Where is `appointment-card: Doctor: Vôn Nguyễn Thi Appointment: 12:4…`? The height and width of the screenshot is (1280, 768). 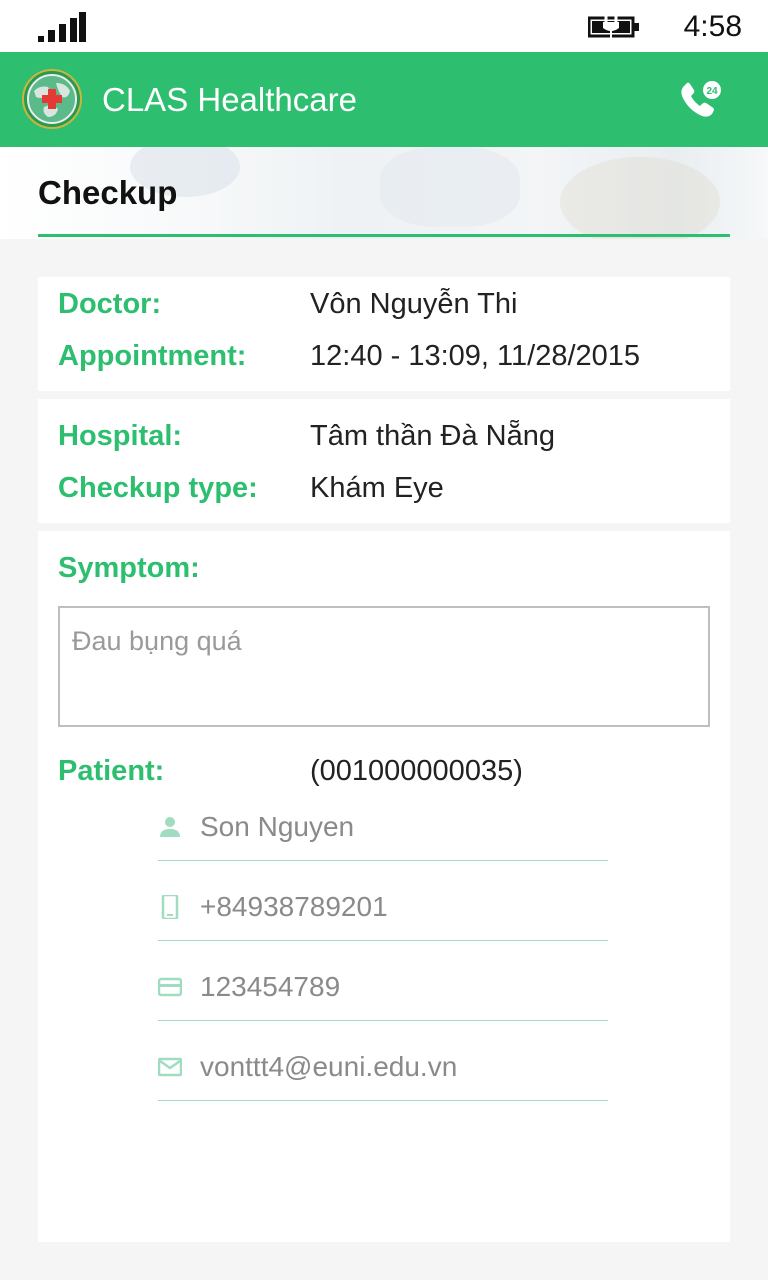 appointment-card: Doctor: Vôn Nguyễn Thi Appointment: 12:4… is located at coordinates (384, 334).